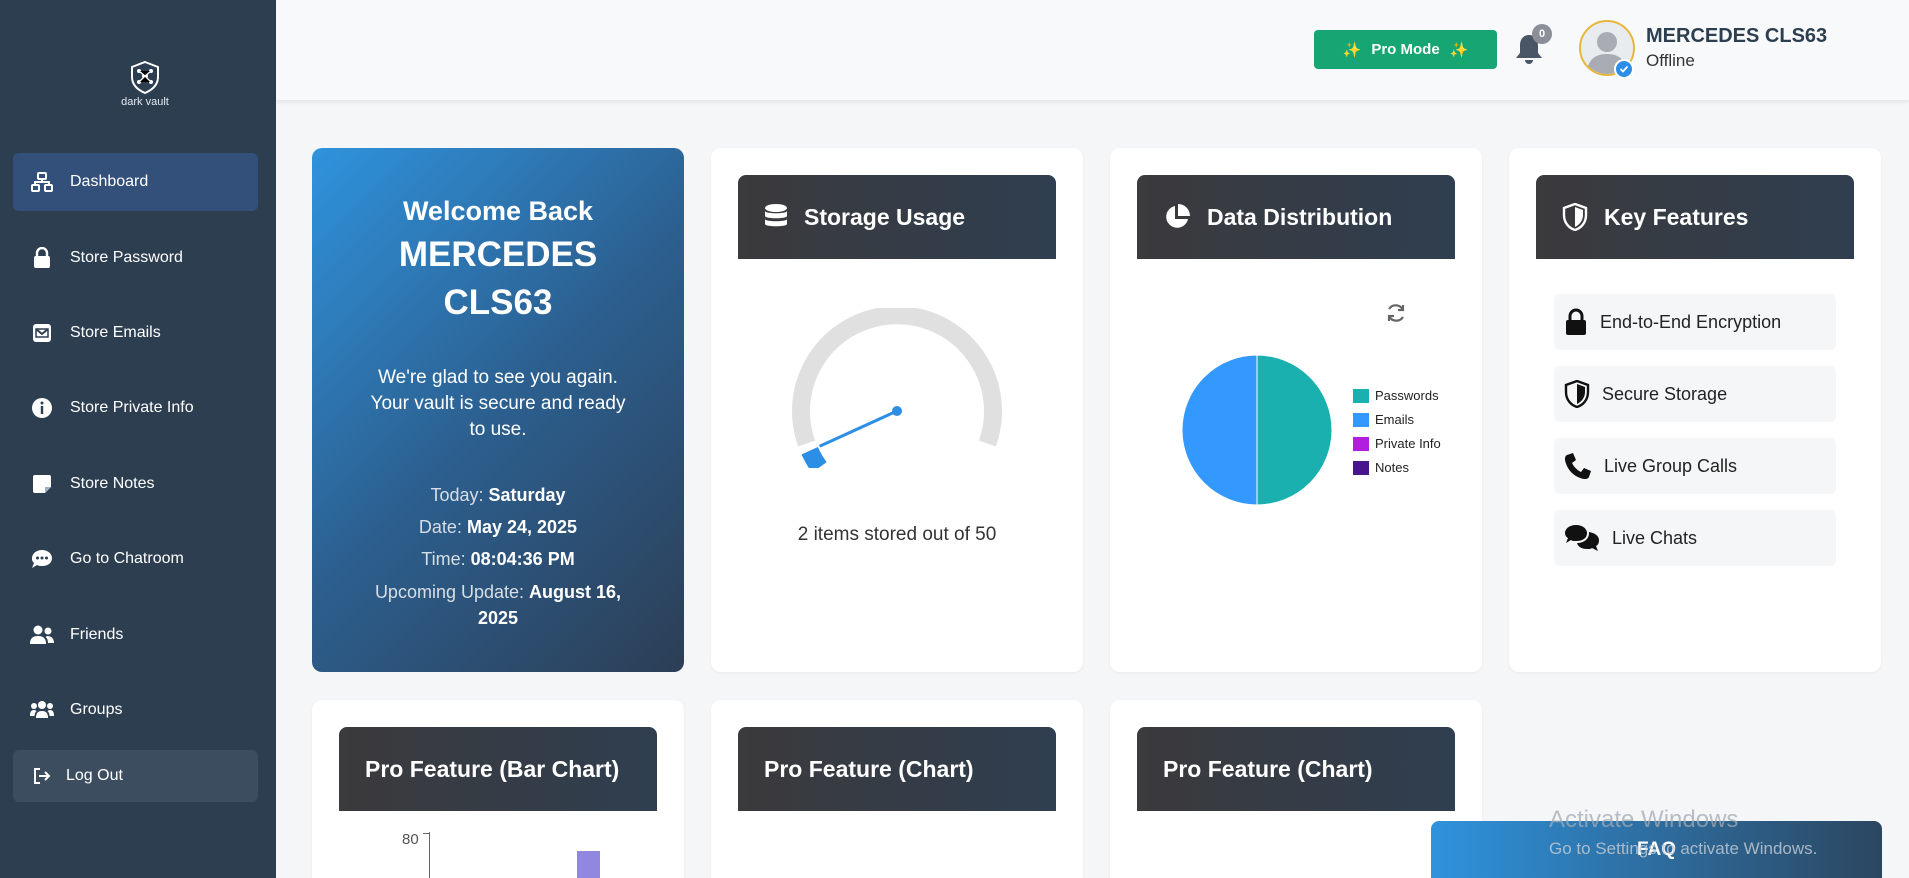  Describe the element at coordinates (1665, 393) in the screenshot. I see `feature-label: Secure Storage` at that location.